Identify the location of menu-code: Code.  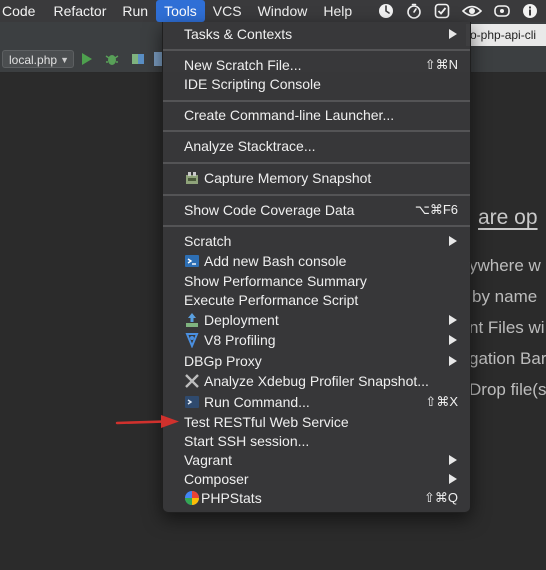
(22, 11).